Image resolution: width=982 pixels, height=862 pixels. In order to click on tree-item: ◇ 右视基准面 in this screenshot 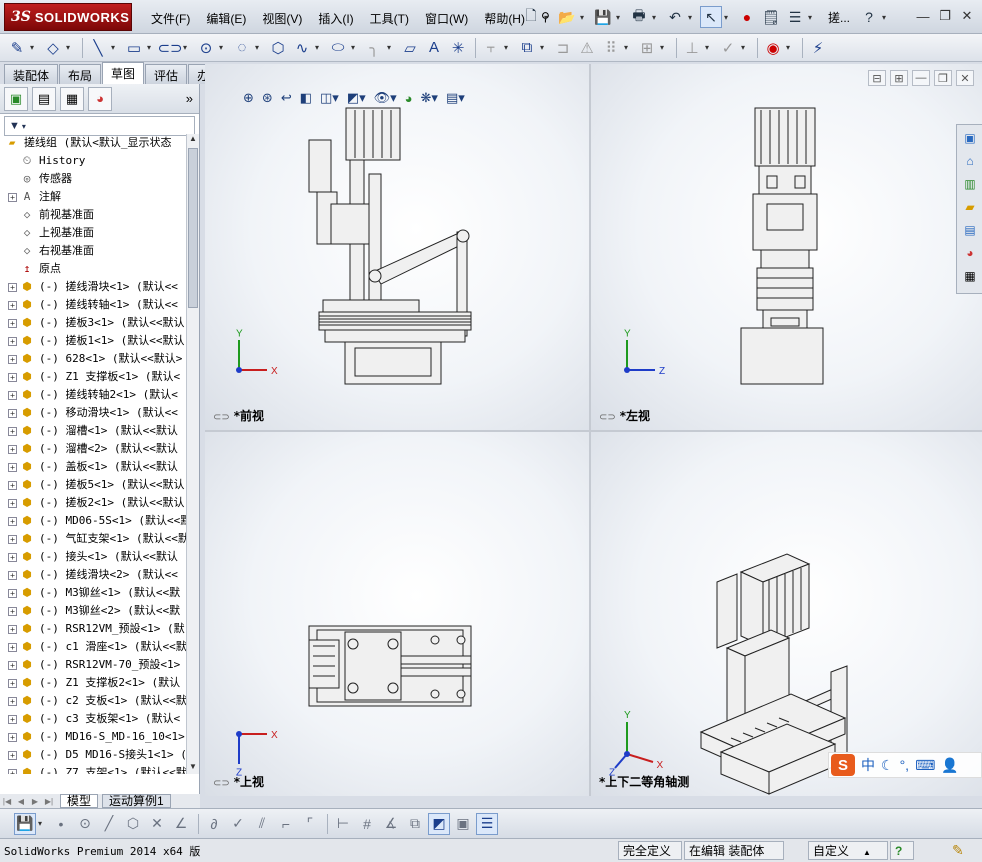, I will do `click(93, 251)`.